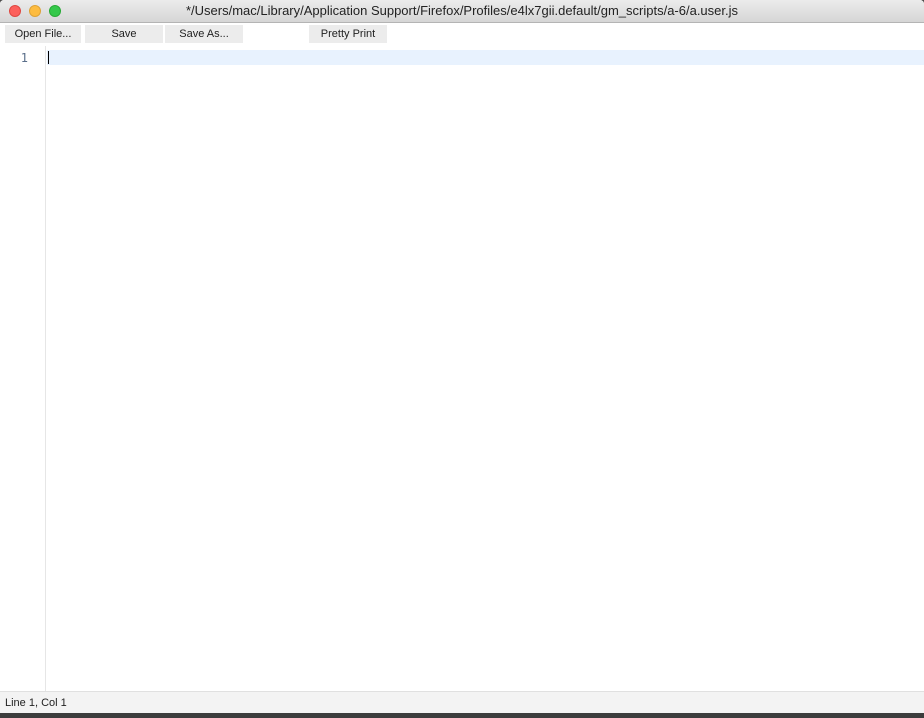  I want to click on line-number-gutter: 1, so click(23, 368).